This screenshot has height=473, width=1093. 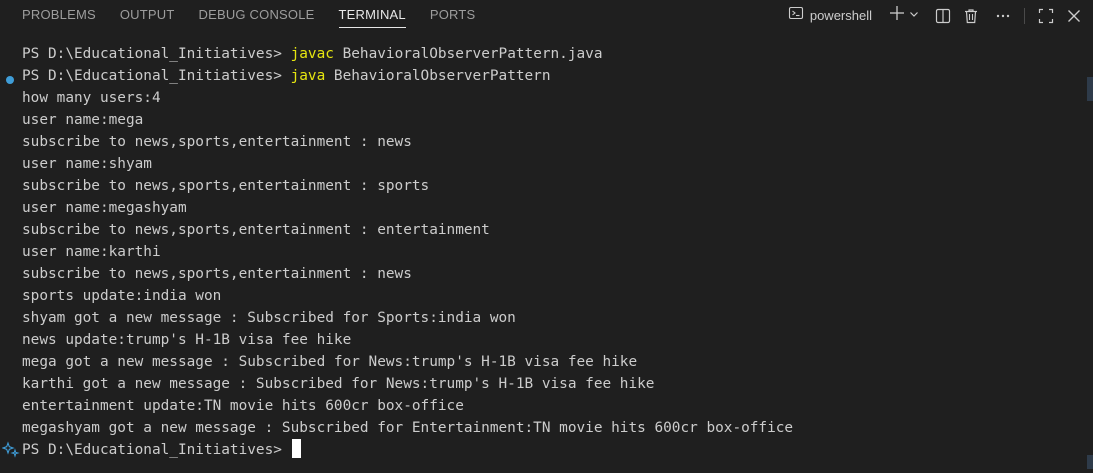 What do you see at coordinates (796, 15) in the screenshot?
I see `terminal-icon` at bounding box center [796, 15].